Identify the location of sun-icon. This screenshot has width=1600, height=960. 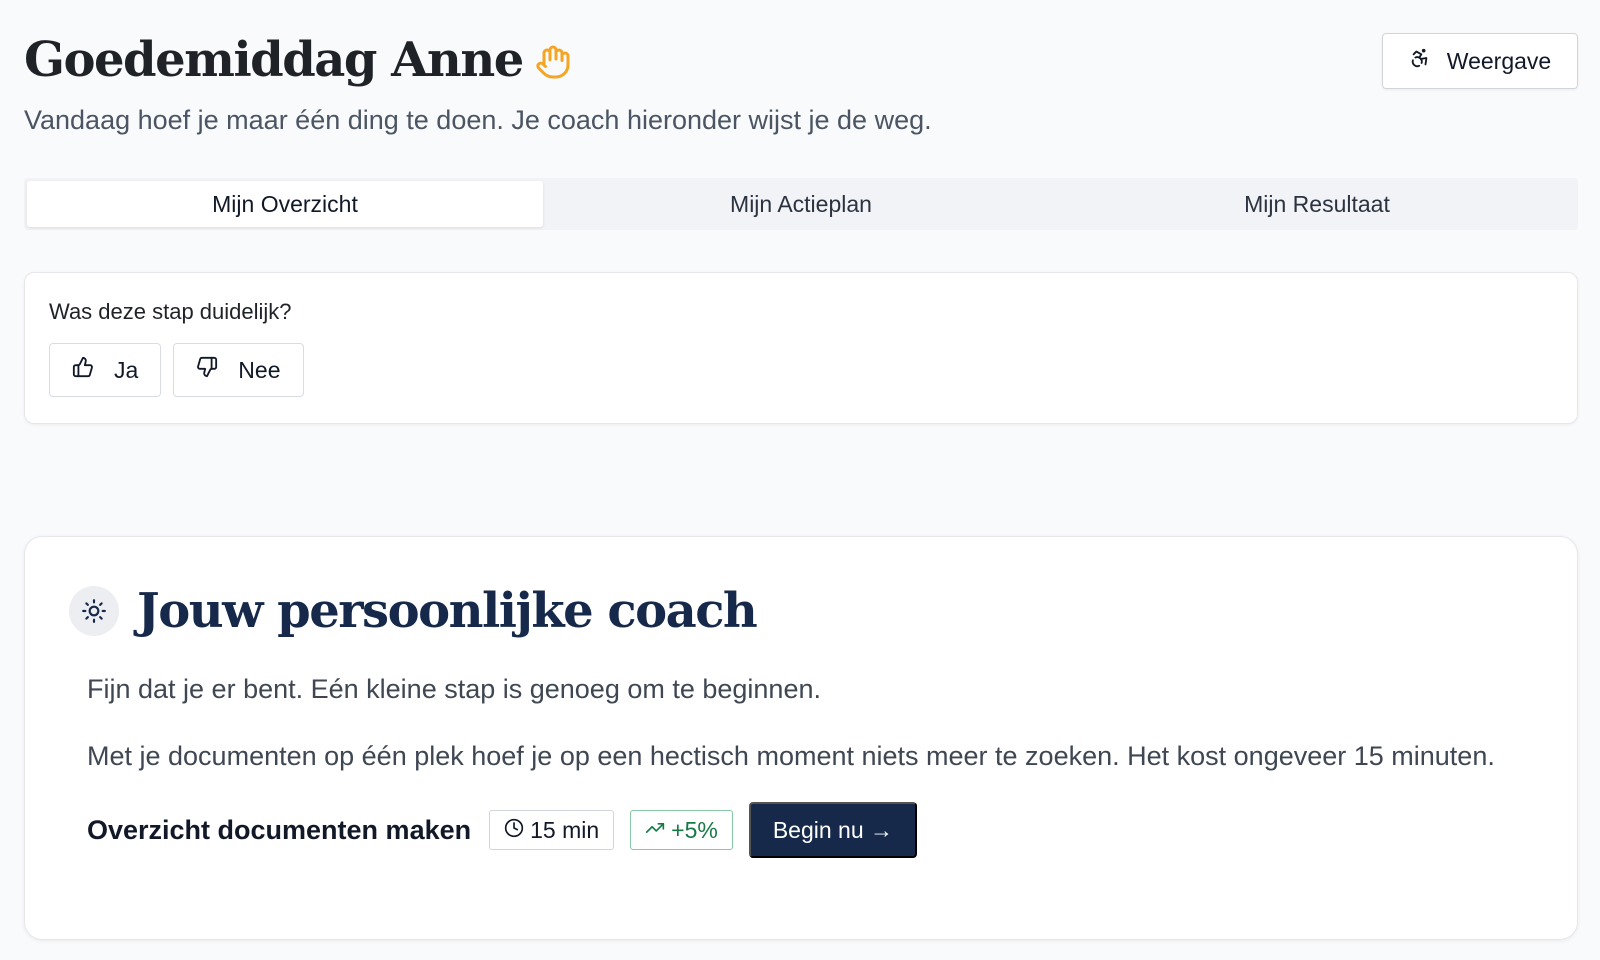
(94, 611).